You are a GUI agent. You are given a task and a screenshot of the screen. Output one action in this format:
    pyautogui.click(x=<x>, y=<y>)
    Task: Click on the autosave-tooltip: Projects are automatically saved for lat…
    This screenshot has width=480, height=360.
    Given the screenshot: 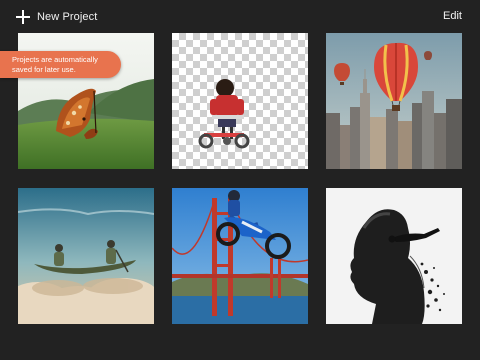 What is the action you would take?
    pyautogui.click(x=60, y=64)
    